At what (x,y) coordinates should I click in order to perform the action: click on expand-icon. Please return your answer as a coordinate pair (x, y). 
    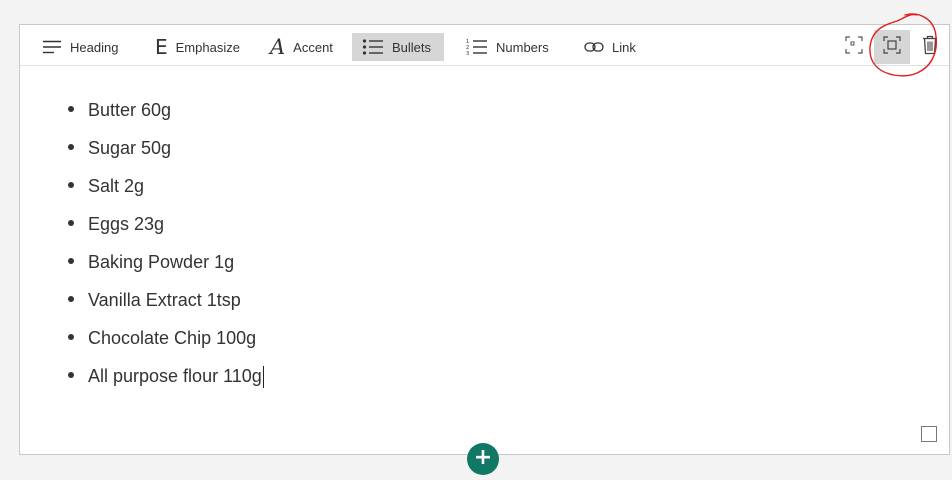
    Looking at the image, I should click on (854, 47).